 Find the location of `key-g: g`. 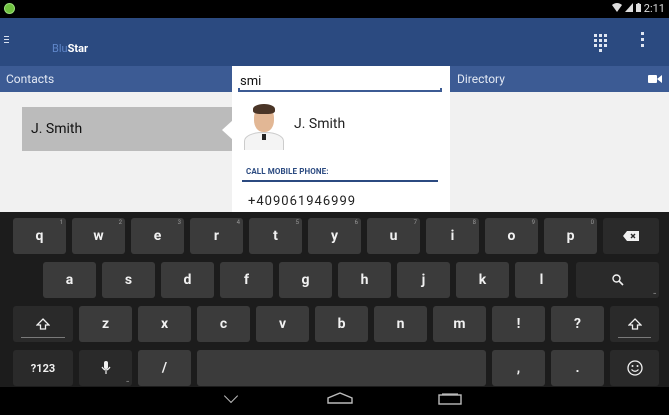

key-g: g is located at coordinates (305, 280).